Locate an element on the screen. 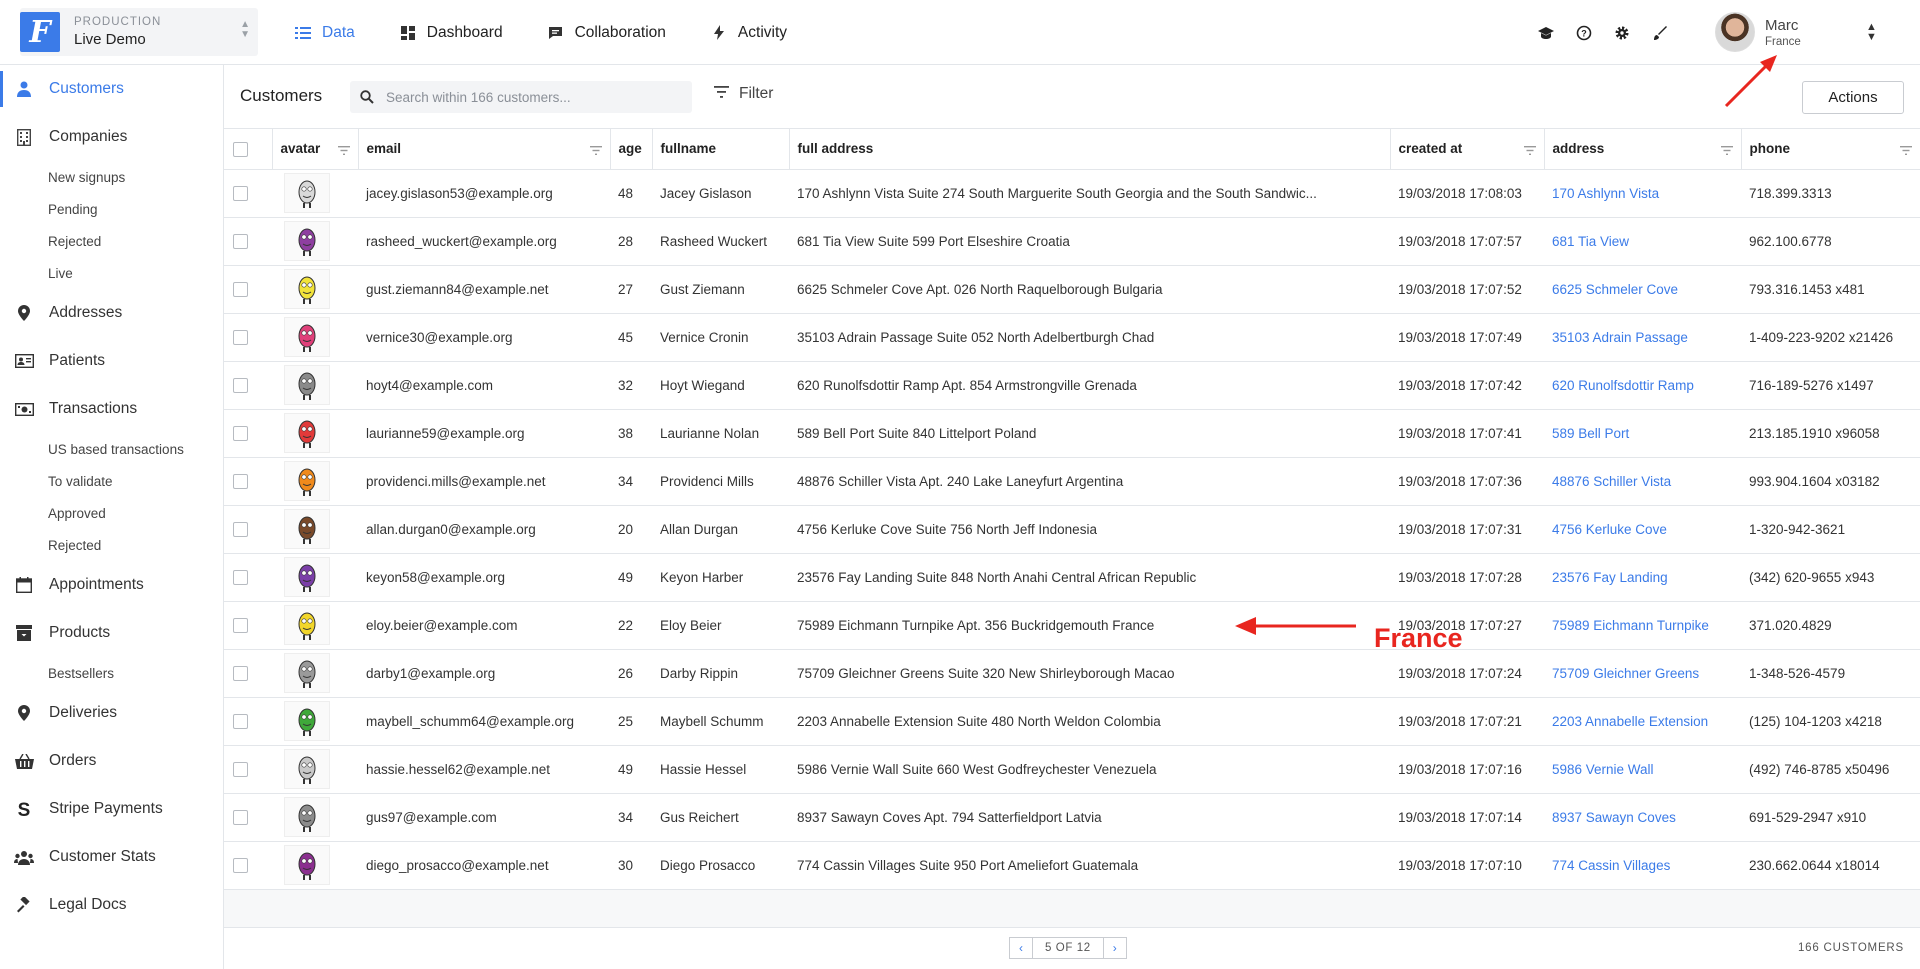 This screenshot has width=1920, height=969. column-header-phone: phone is located at coordinates (1830, 149).